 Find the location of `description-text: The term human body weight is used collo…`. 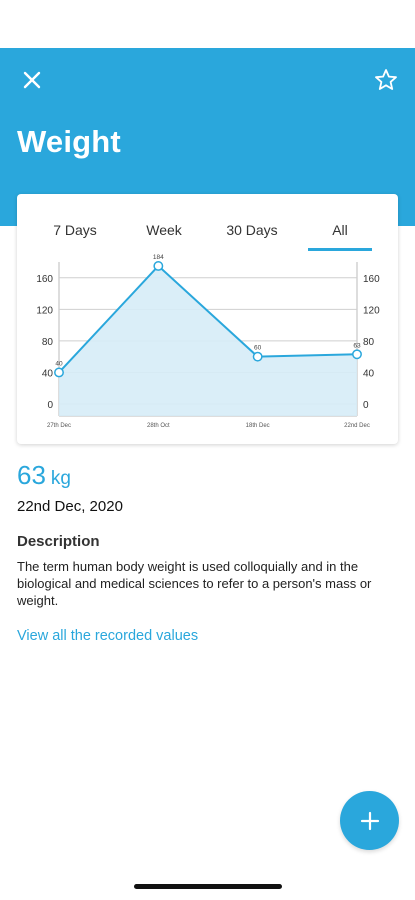

description-text: The term human body weight is used collo… is located at coordinates (194, 583).